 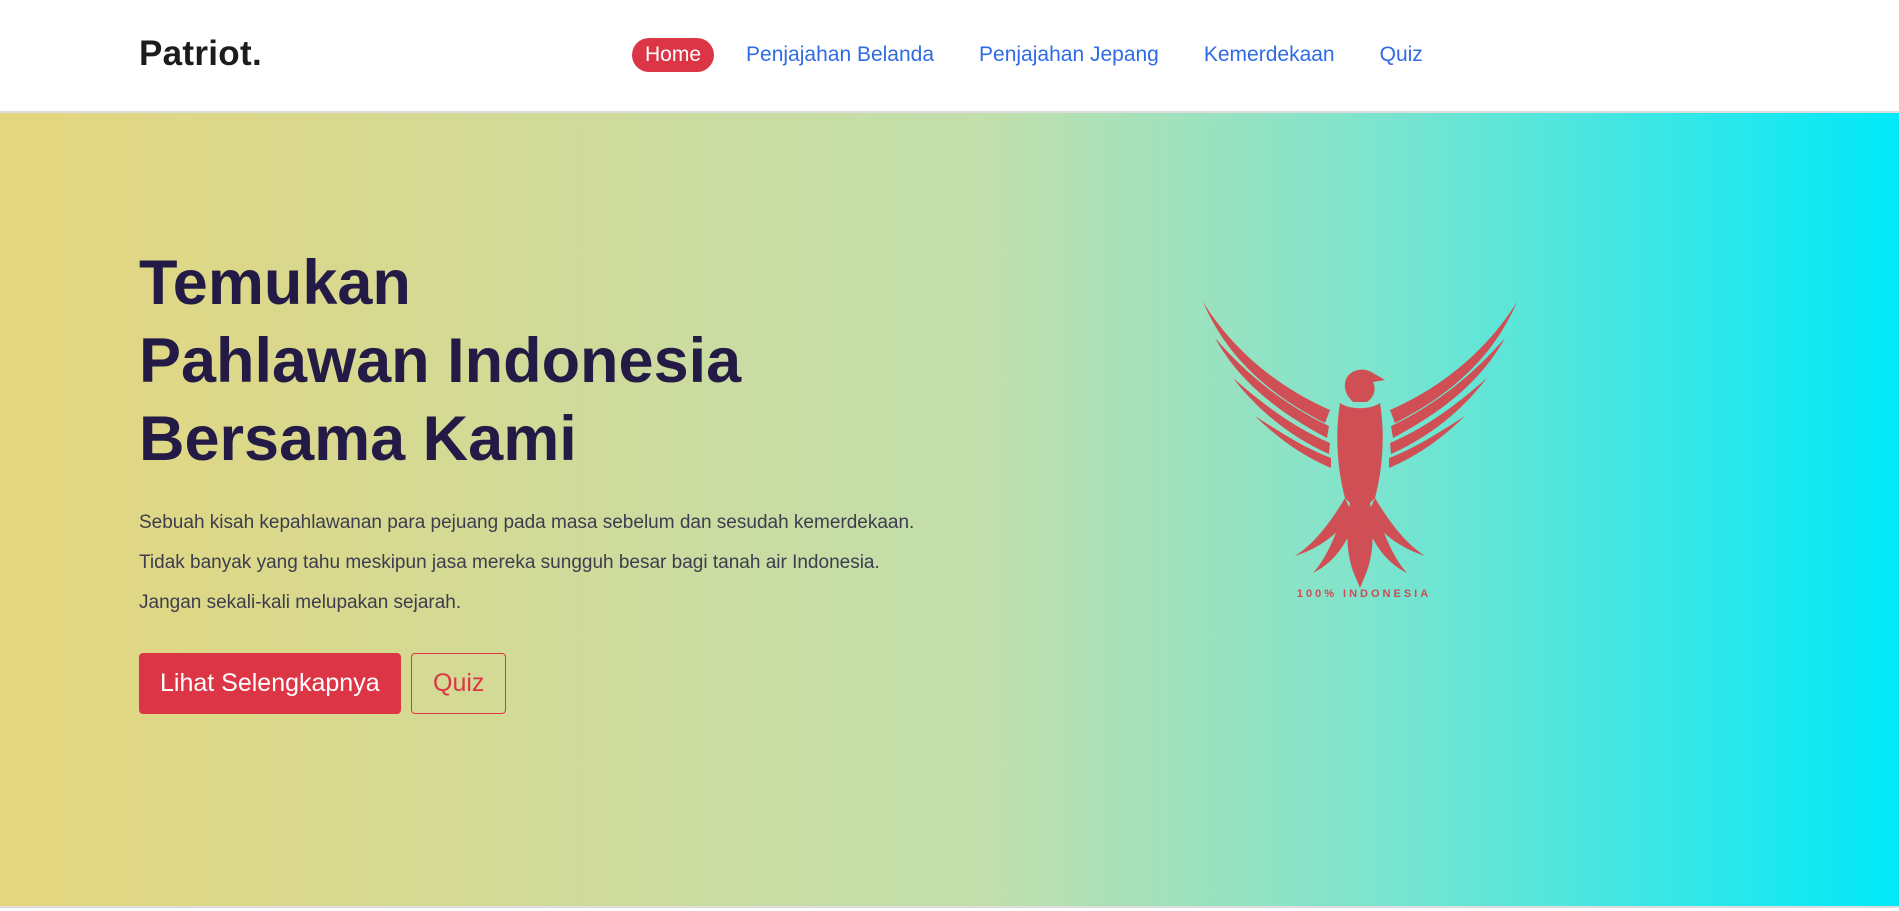 I want to click on hero-title-line-3: Bersama Kami, so click(x=358, y=439).